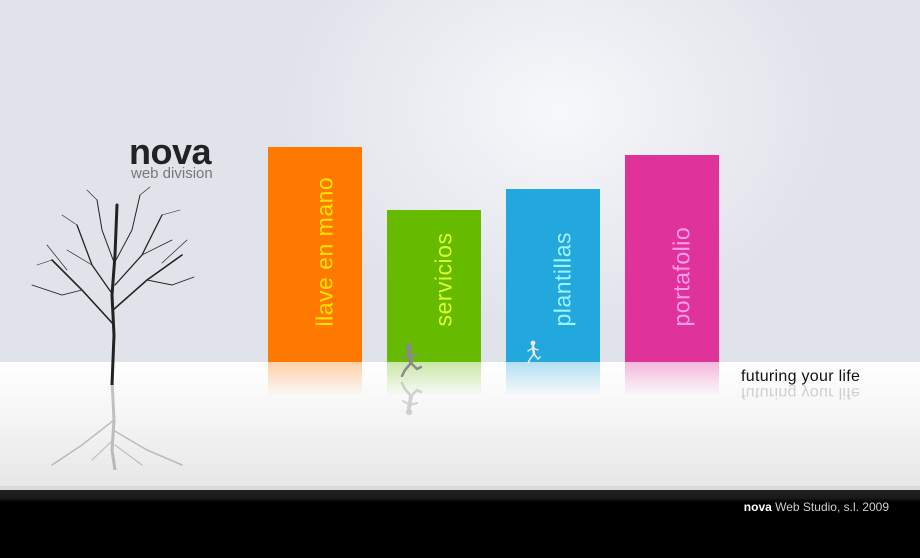 This screenshot has height=558, width=920. Describe the element at coordinates (411, 360) in the screenshot. I see `runner-icon` at that location.